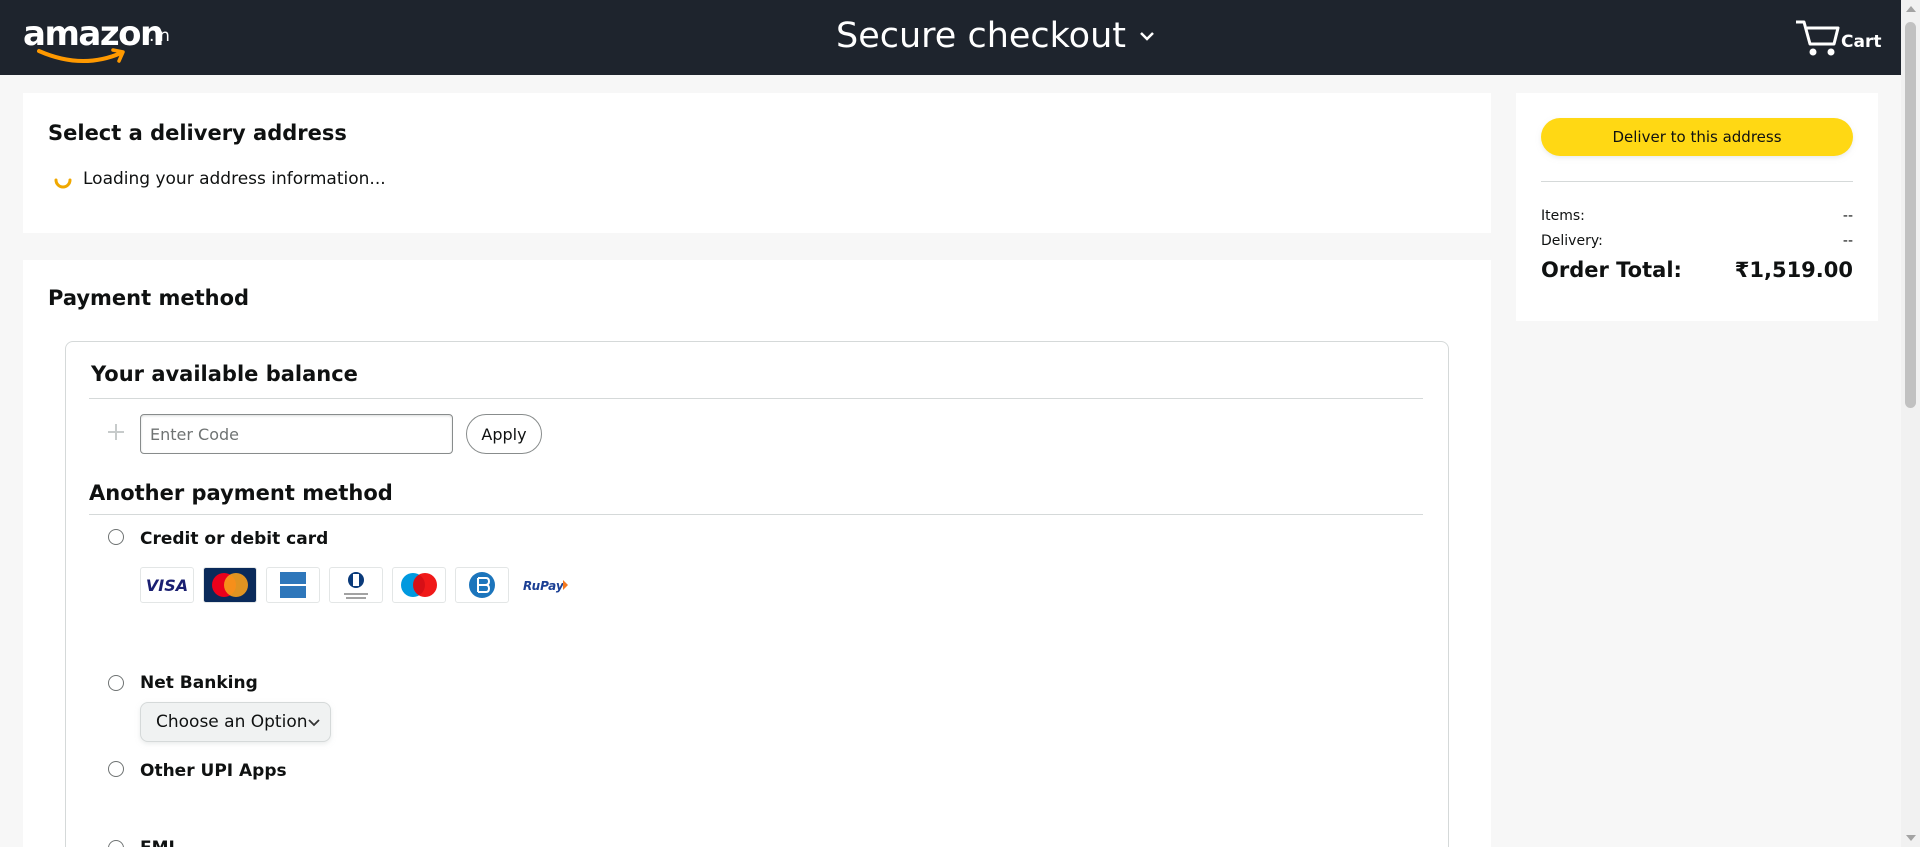 The width and height of the screenshot is (1920, 847). I want to click on scroll-up-arrow-icon, so click(1911, 9).